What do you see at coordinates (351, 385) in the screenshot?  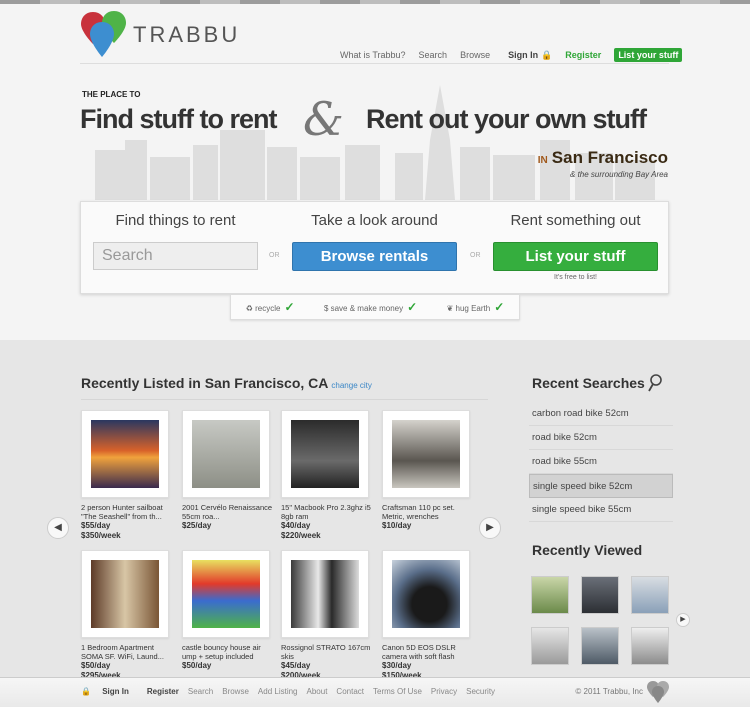 I see `change-city-link: change city` at bounding box center [351, 385].